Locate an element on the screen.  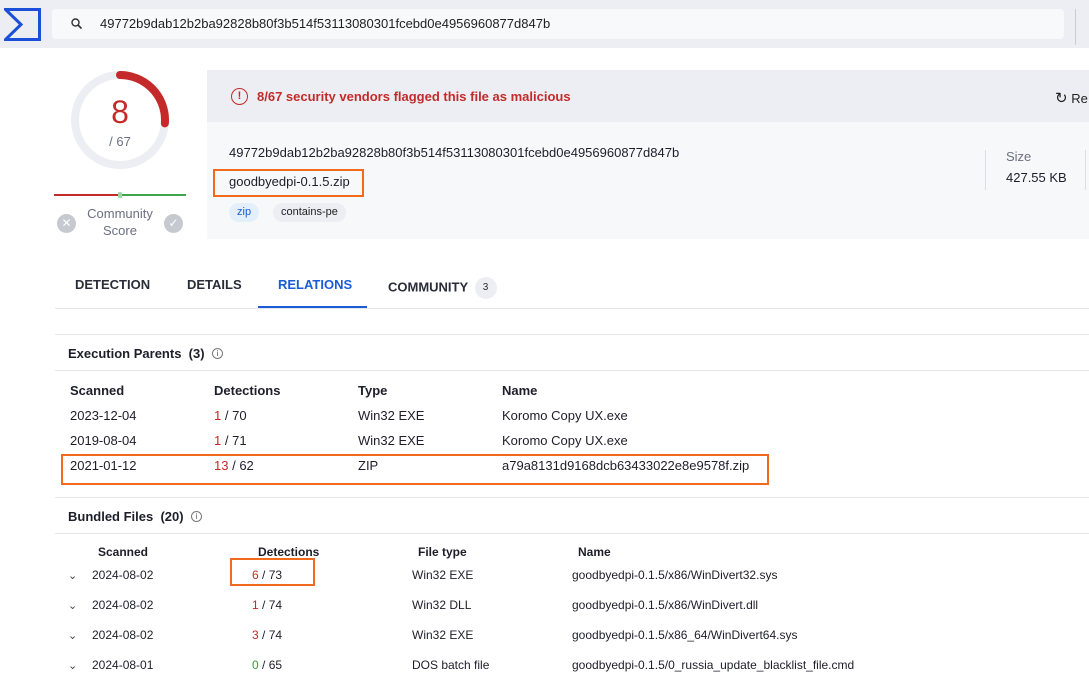
section-count: (20) is located at coordinates (172, 516).